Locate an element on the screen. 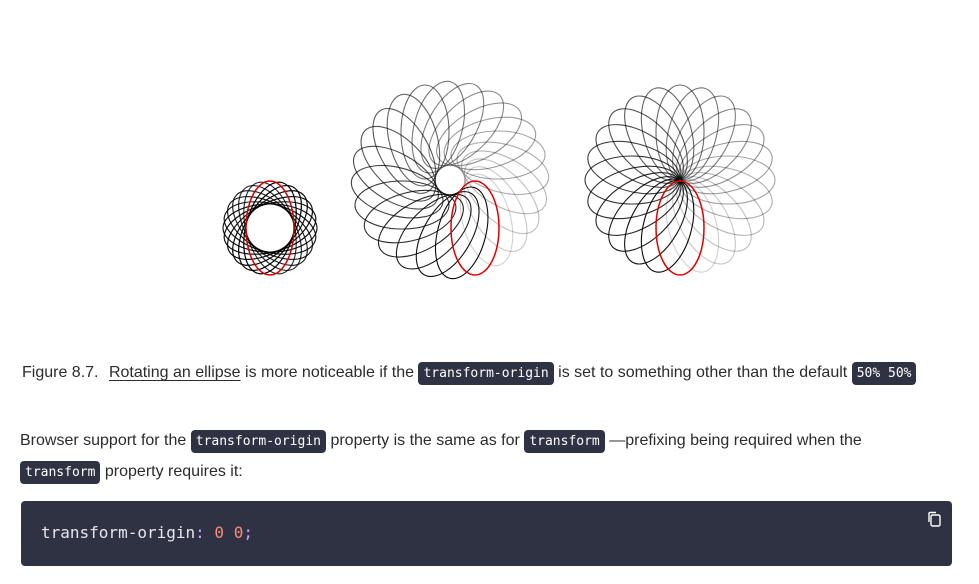 This screenshot has height=584, width=979. code-line: transform-origin: 0 0; is located at coordinates (147, 532).